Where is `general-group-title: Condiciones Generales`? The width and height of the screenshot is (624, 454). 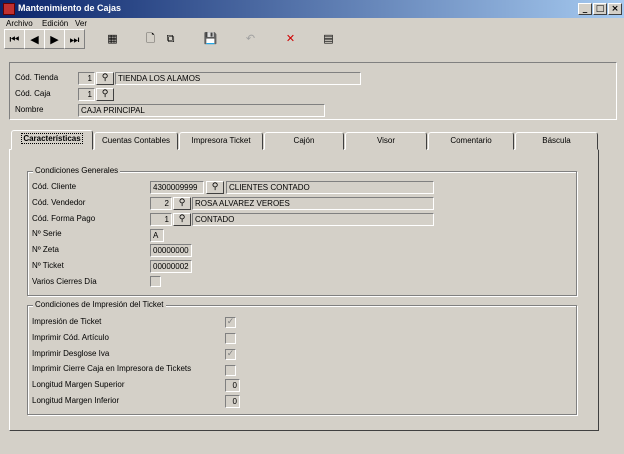
general-group-title: Condiciones Generales is located at coordinates (77, 170).